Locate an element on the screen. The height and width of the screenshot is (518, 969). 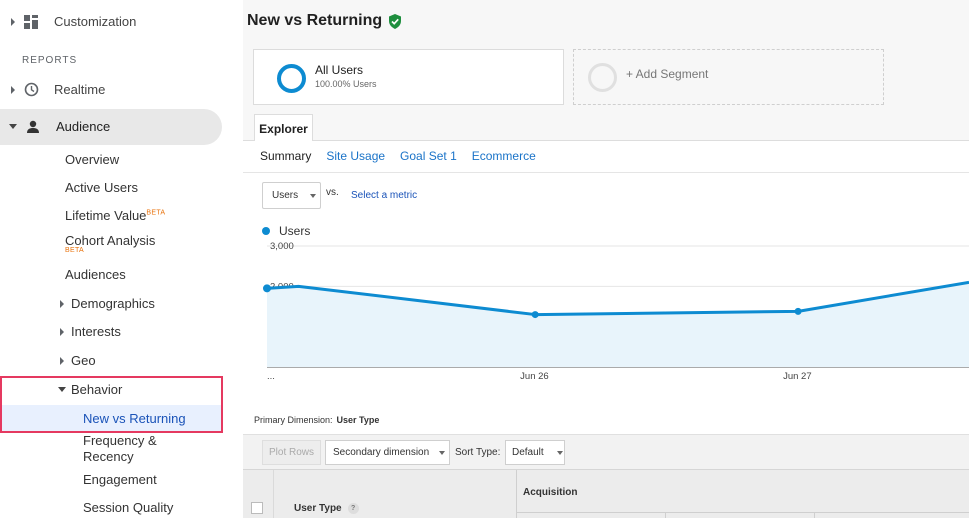
x-tick-label: Jun 26 is located at coordinates (534, 376).